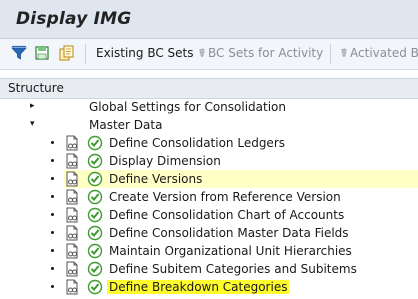 The image size is (418, 299). I want to click on tree-activity-define-versions: Define Versions, so click(209, 179).